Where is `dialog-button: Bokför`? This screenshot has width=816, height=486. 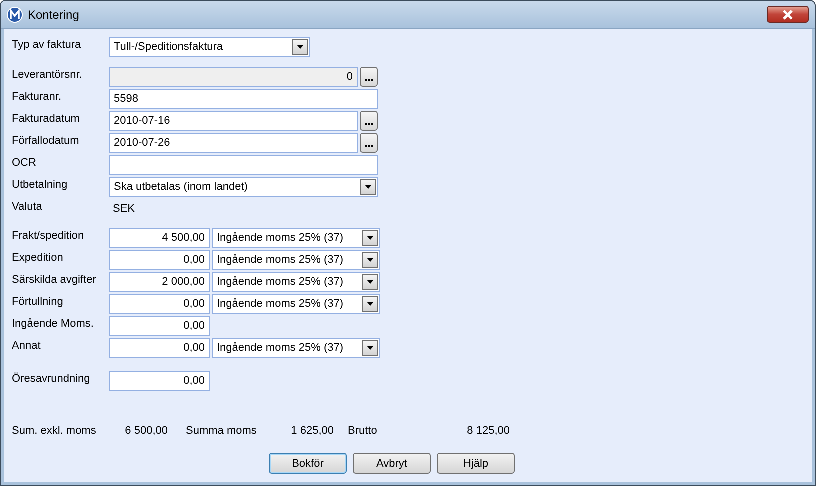 dialog-button: Bokför is located at coordinates (308, 463).